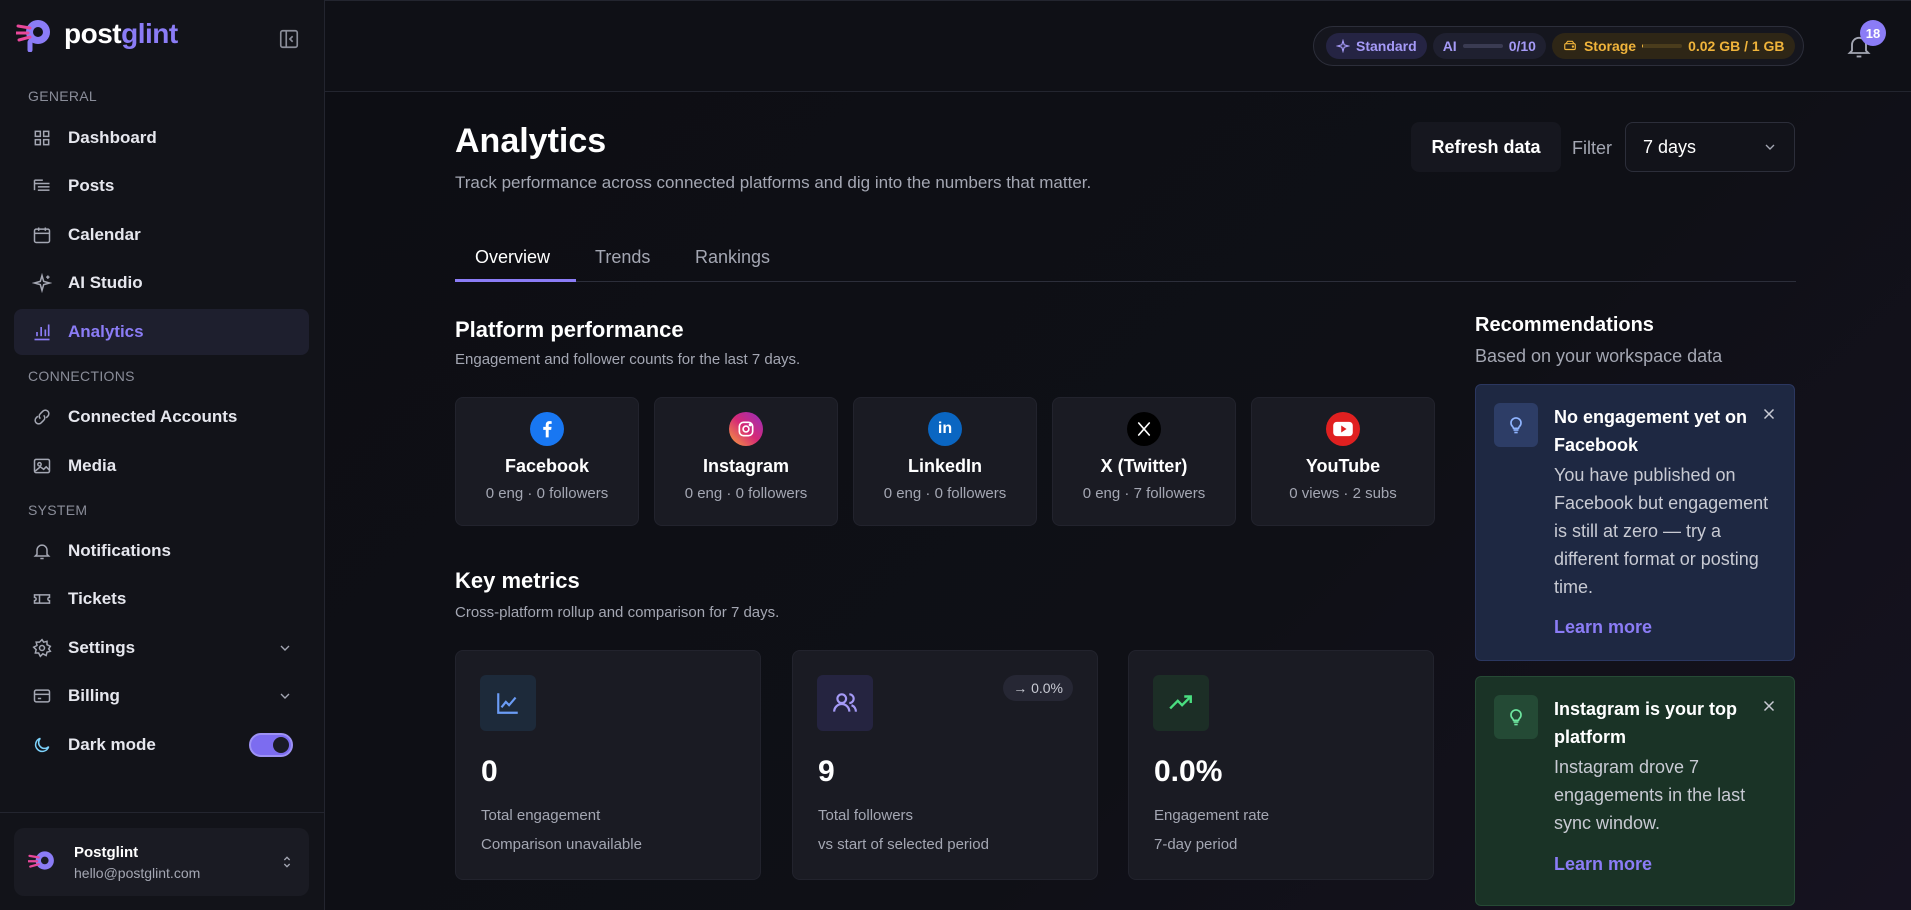 The width and height of the screenshot is (1911, 910). Describe the element at coordinates (944, 466) in the screenshot. I see `platform-name: LinkedIn` at that location.